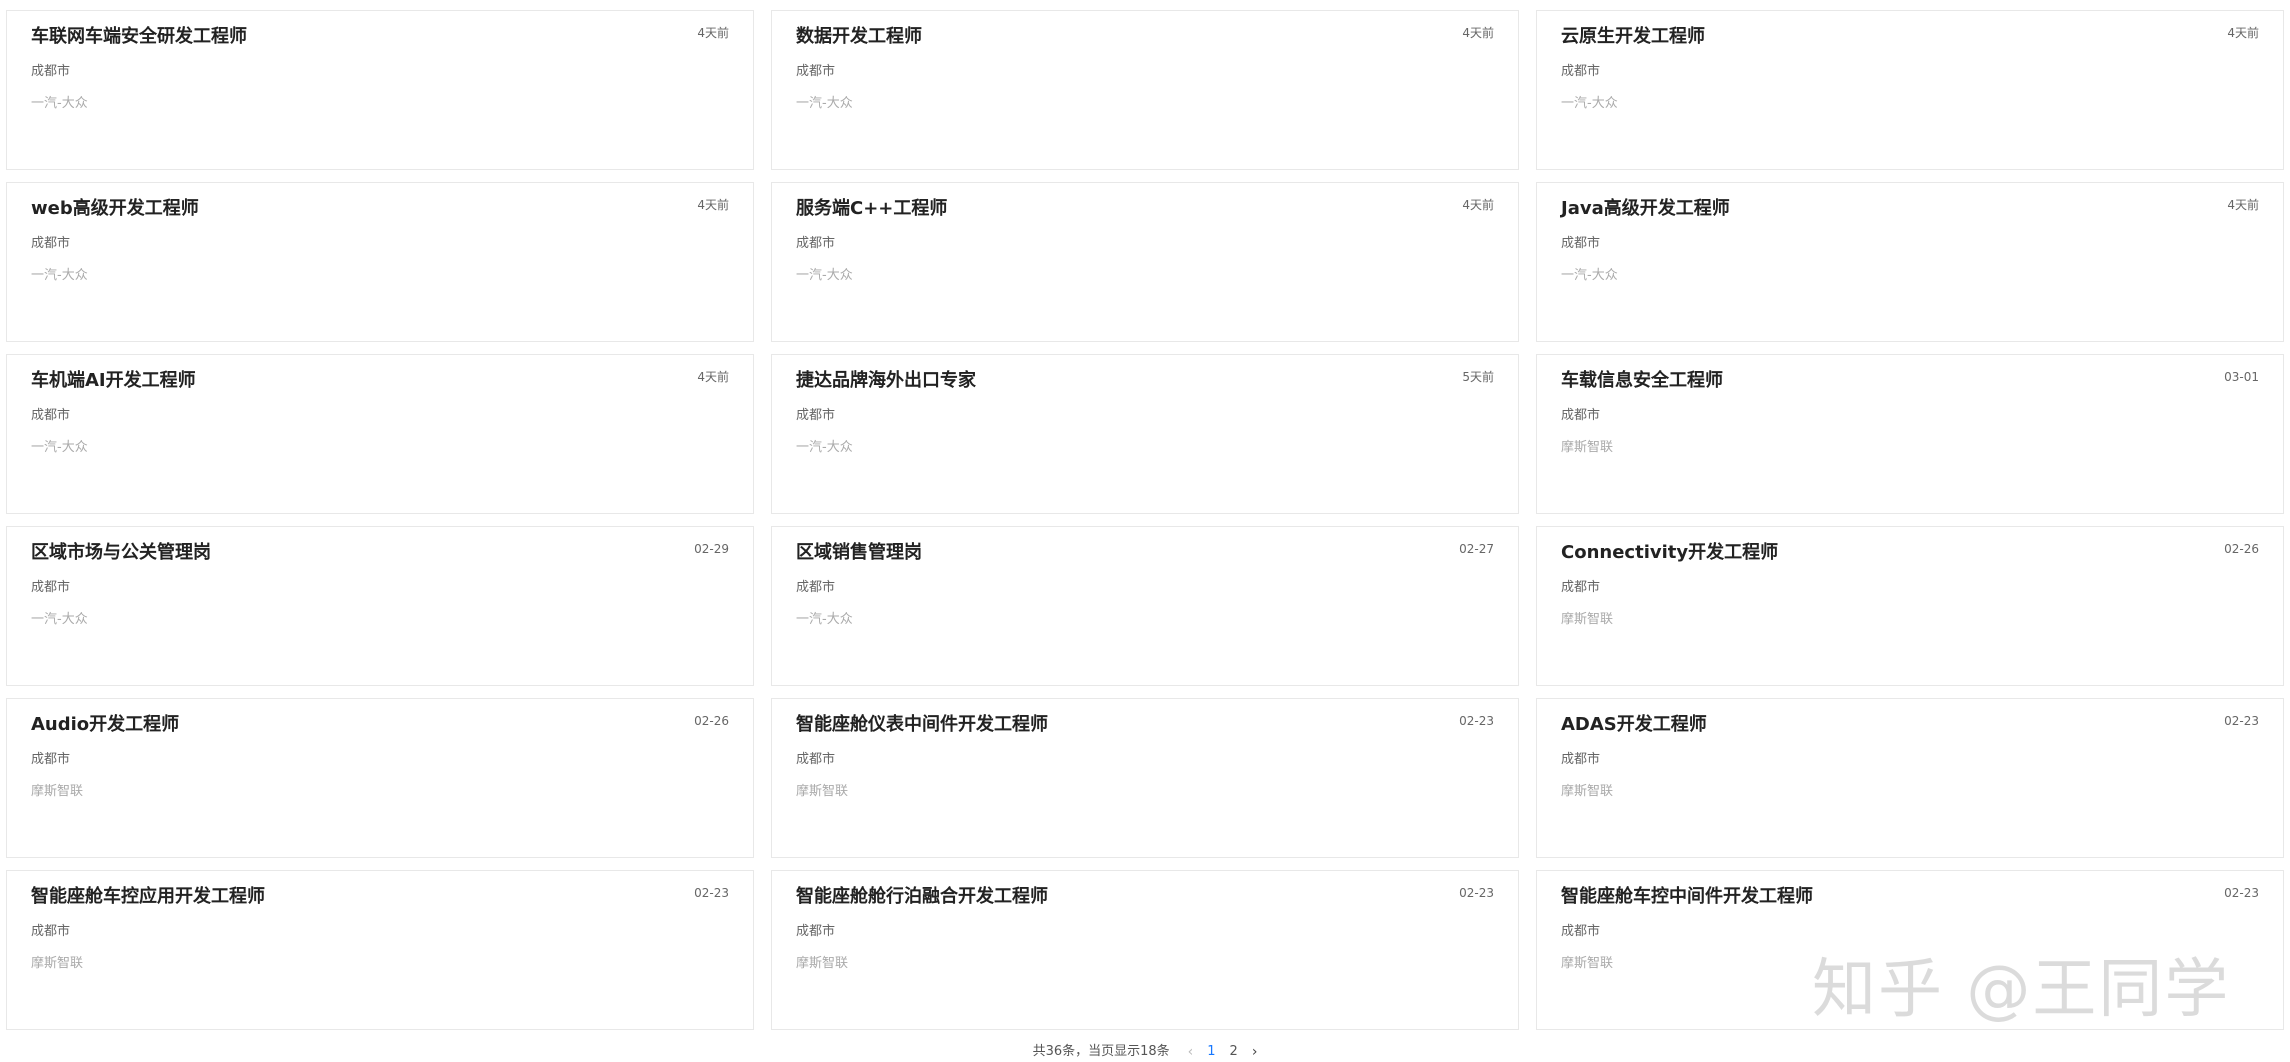 The width and height of the screenshot is (2290, 1062). I want to click on chevron-left-icon: ‹, so click(1191, 1052).